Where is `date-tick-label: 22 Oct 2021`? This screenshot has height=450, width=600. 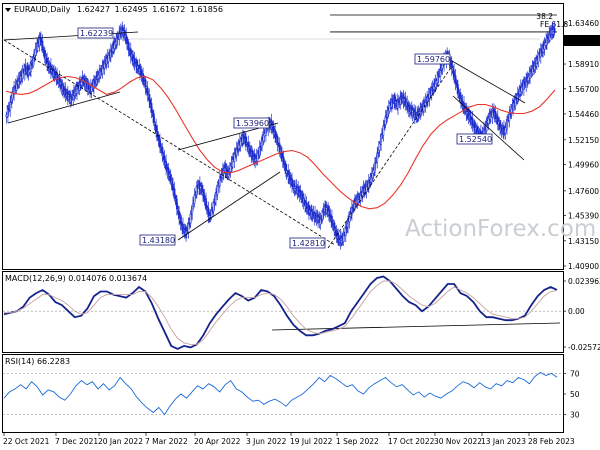 date-tick-label: 22 Oct 2021 is located at coordinates (26, 441).